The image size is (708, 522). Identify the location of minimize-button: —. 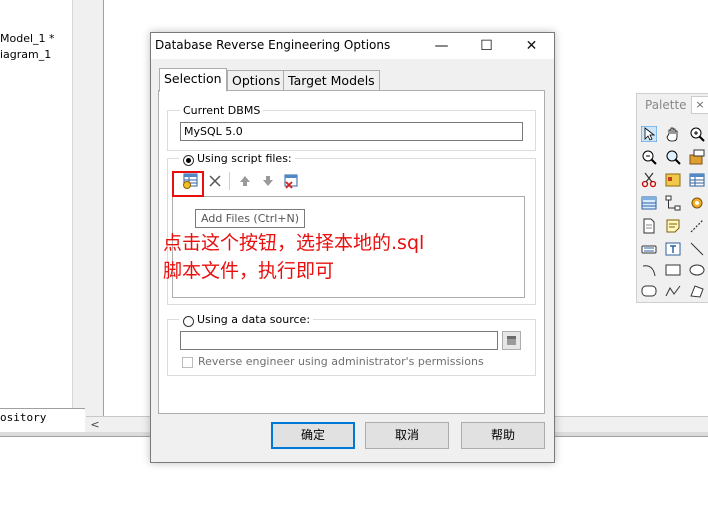
(441, 46).